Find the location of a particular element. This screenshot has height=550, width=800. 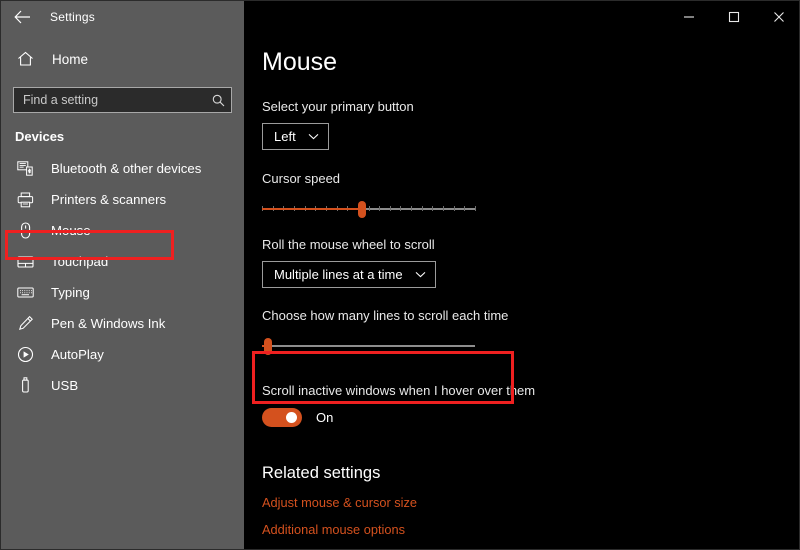

wheel-scroll-label: Roll the mouse wheel to scroll is located at coordinates (348, 244).